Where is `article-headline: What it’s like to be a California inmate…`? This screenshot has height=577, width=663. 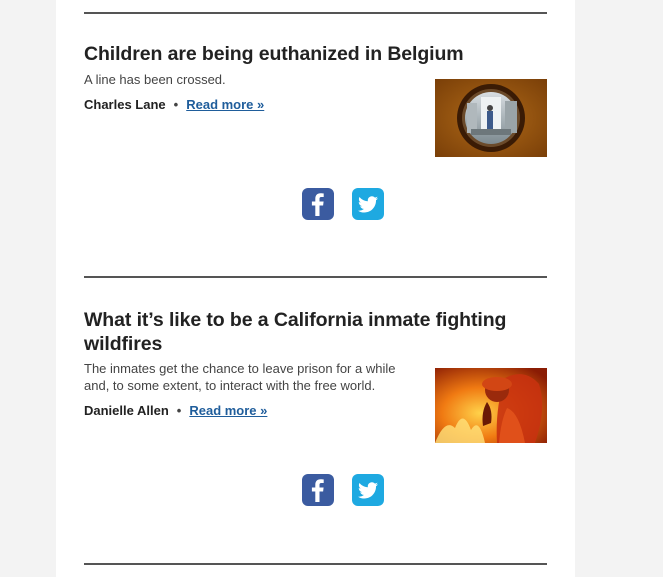 article-headline: What it’s like to be a California inmate… is located at coordinates (304, 332).